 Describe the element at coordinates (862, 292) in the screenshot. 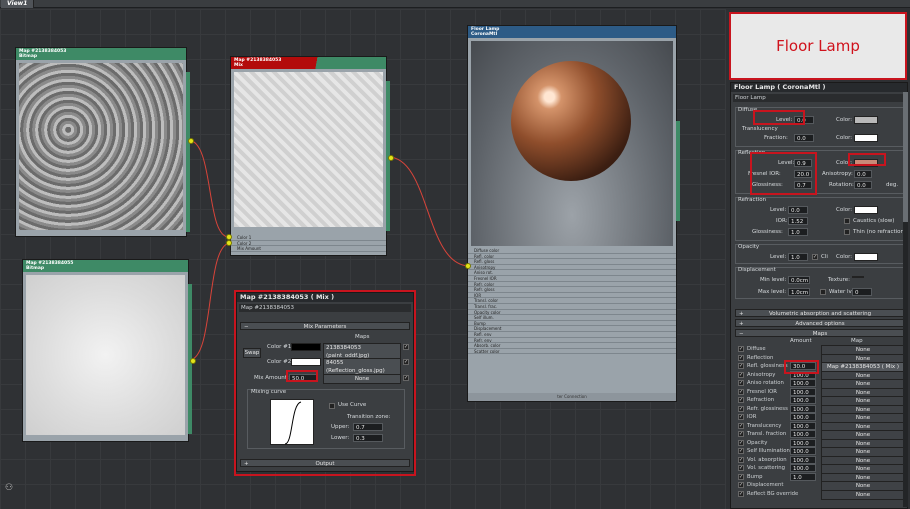

I see `water-level-spinner: 0` at that location.